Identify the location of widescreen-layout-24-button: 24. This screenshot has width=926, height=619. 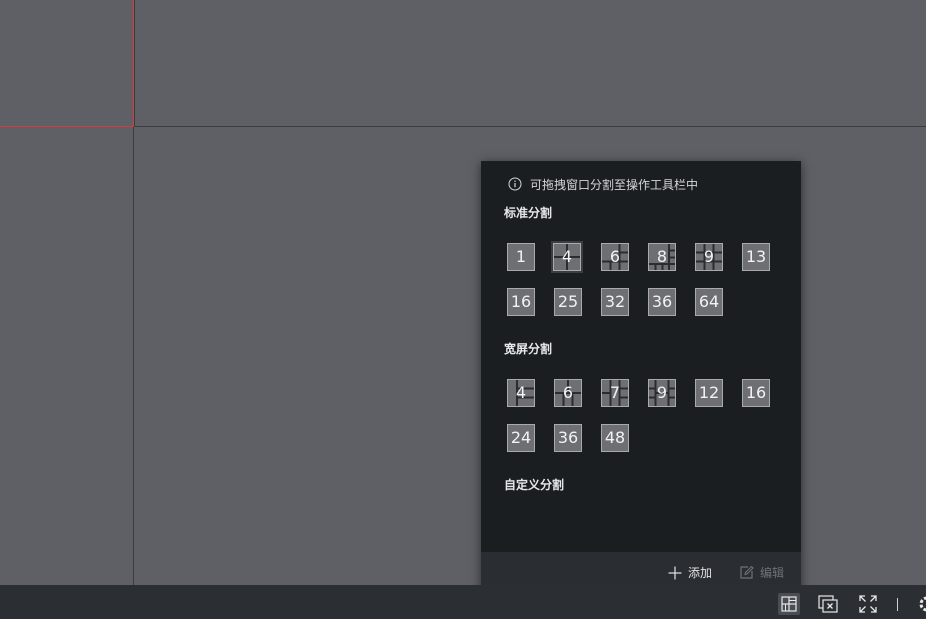
(521, 438).